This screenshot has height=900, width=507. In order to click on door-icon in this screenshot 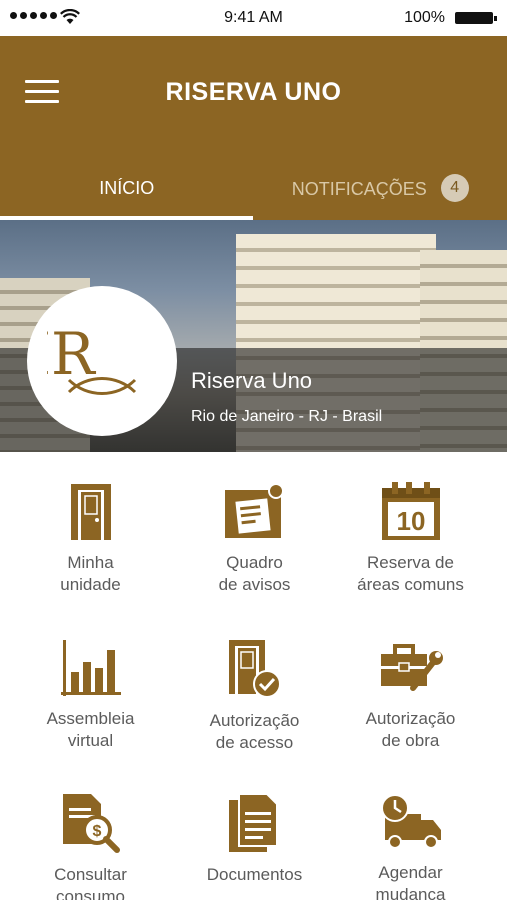, I will do `click(90, 512)`.